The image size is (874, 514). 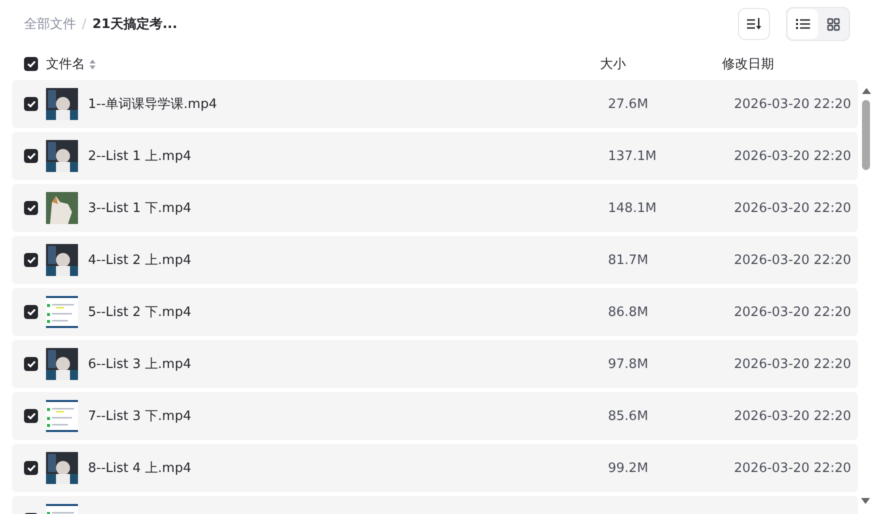 What do you see at coordinates (628, 104) in the screenshot?
I see `file-size: 27.6M` at bounding box center [628, 104].